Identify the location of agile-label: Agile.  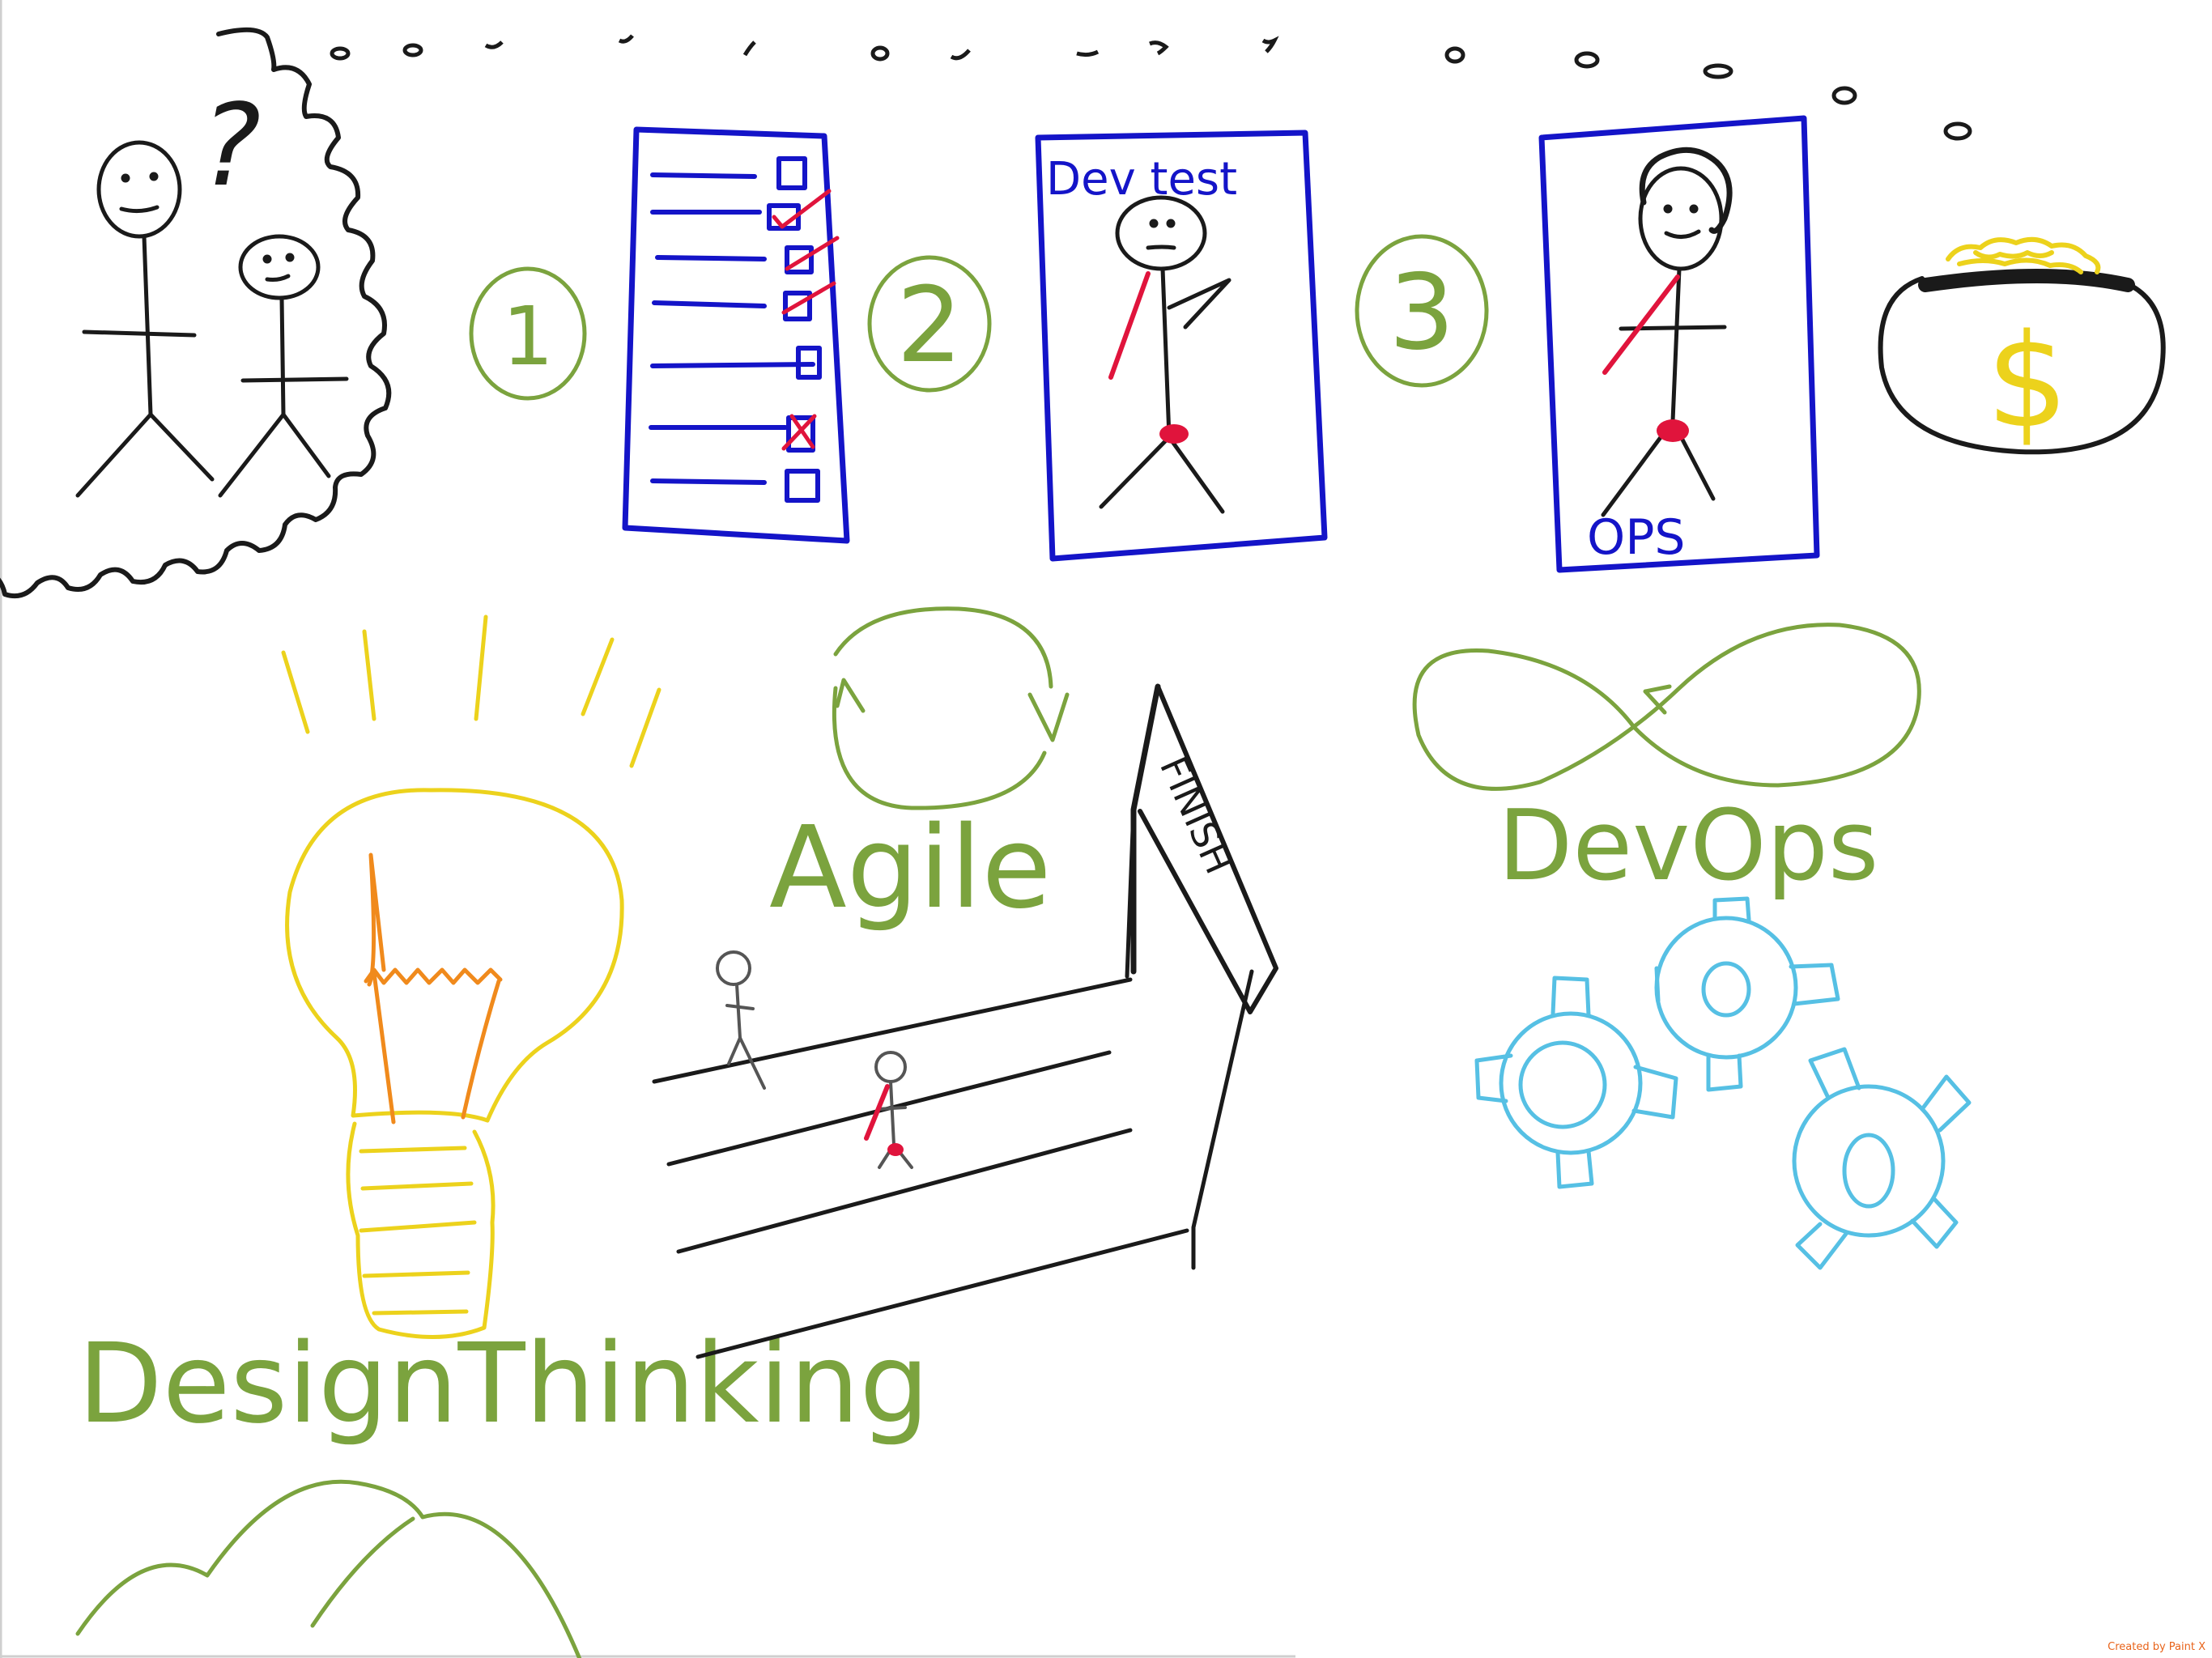
(911, 868).